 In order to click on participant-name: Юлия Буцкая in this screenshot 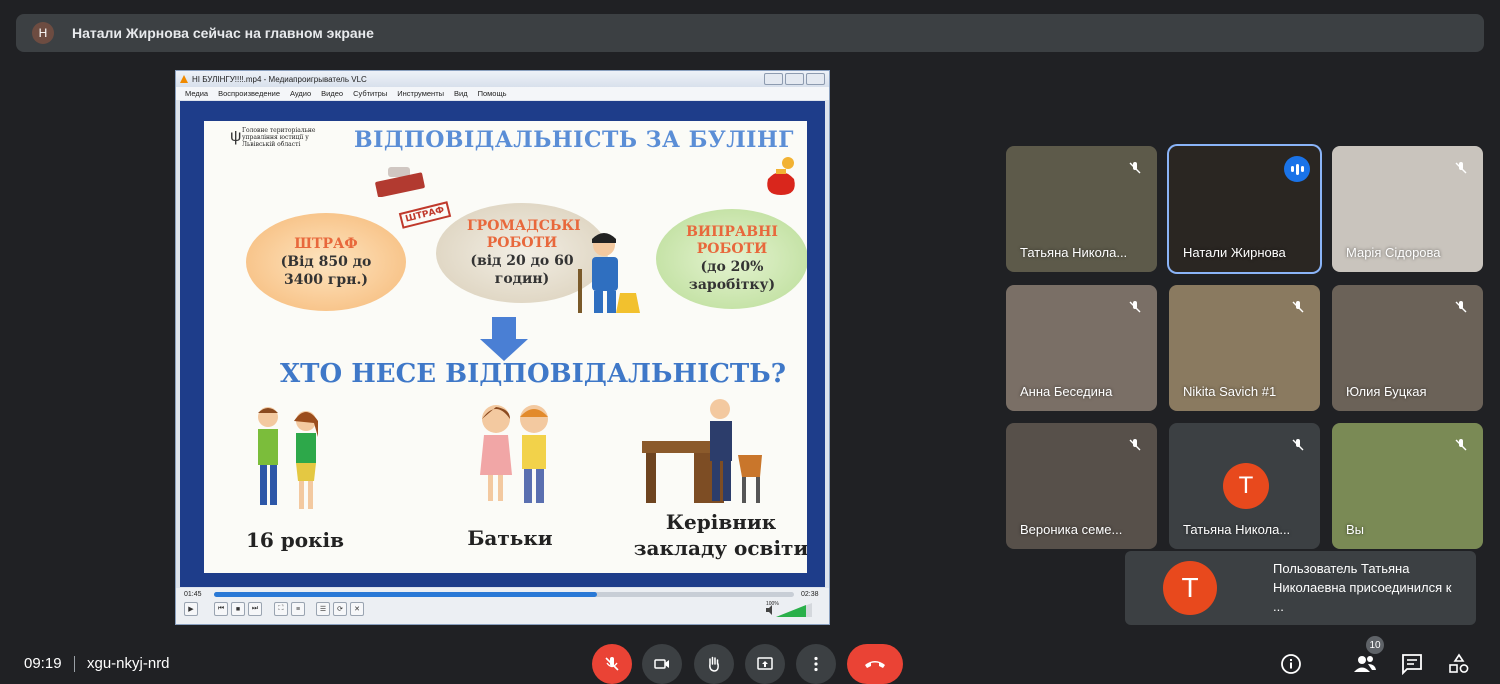, I will do `click(1386, 391)`.